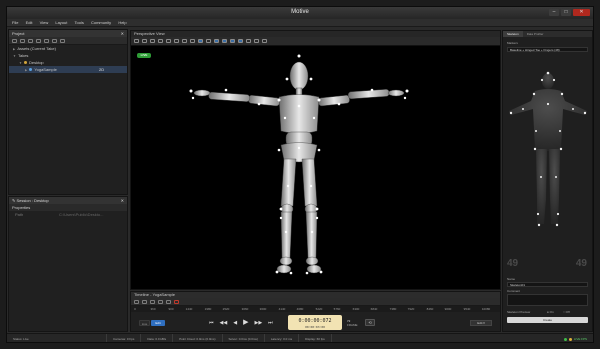 Image resolution: width=600 pixels, height=349 pixels. Describe the element at coordinates (158, 323) in the screenshot. I see `edit-mode-button: Edit` at that location.